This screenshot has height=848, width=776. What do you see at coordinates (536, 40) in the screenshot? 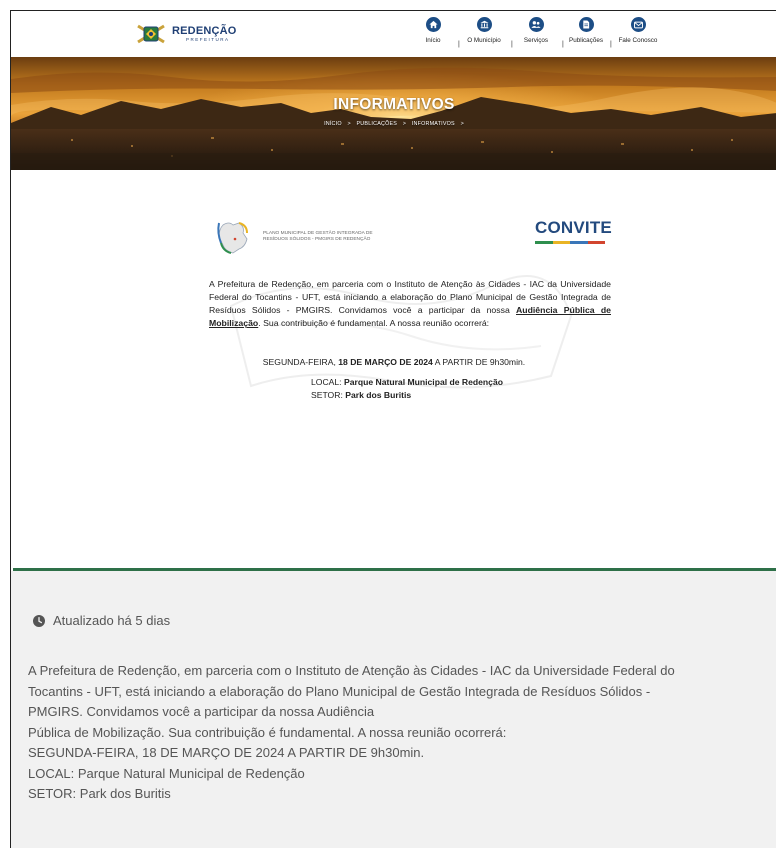
I see `nav-servicos-label: Serviços` at bounding box center [536, 40].